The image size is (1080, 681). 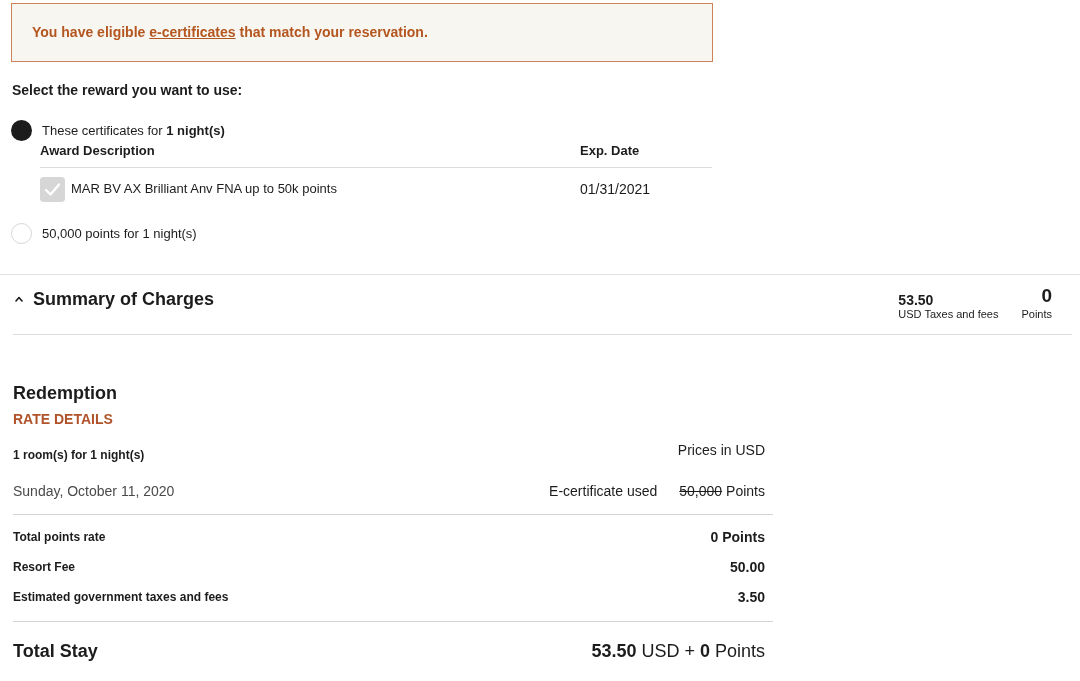 What do you see at coordinates (121, 597) in the screenshot?
I see `line-label: Estimated government taxes and fees` at bounding box center [121, 597].